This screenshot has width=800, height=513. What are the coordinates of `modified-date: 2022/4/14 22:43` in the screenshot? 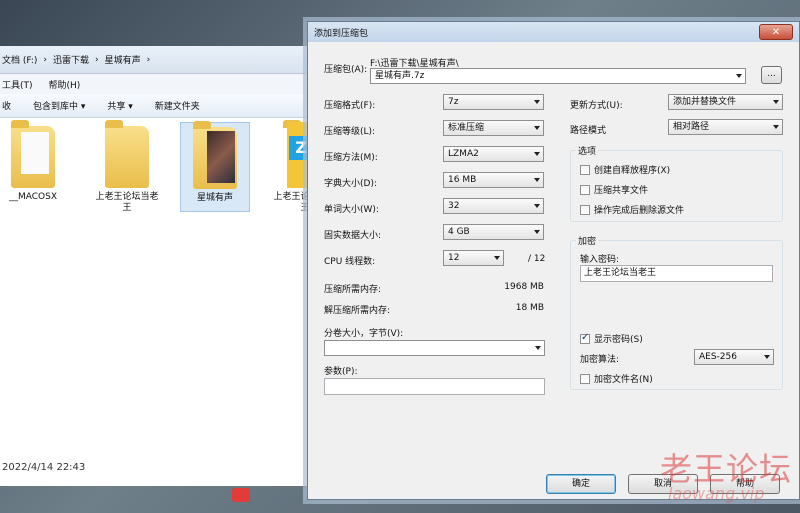 It's located at (44, 467).